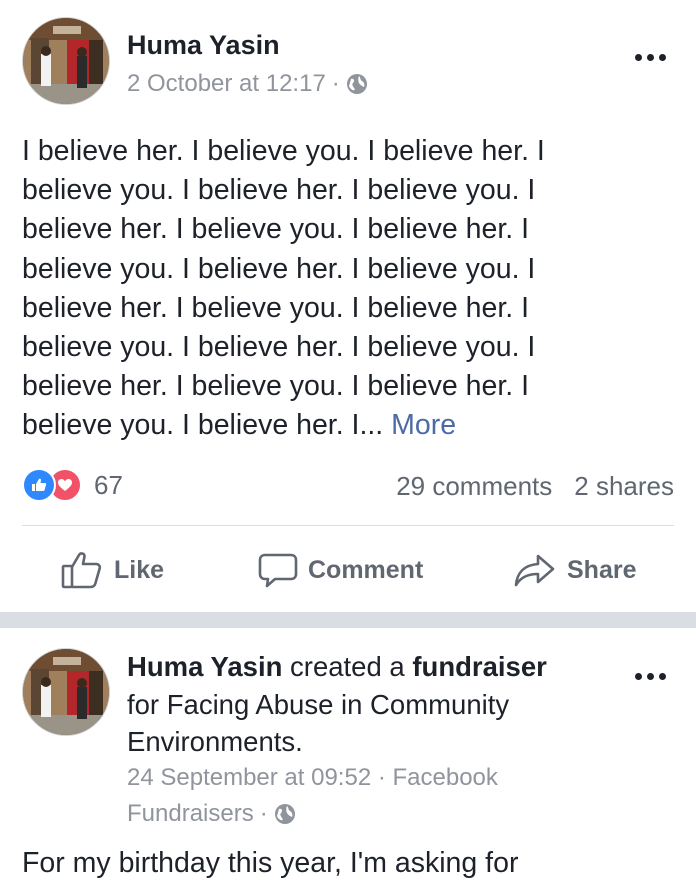  I want to click on like-reaction-icon, so click(39, 485).